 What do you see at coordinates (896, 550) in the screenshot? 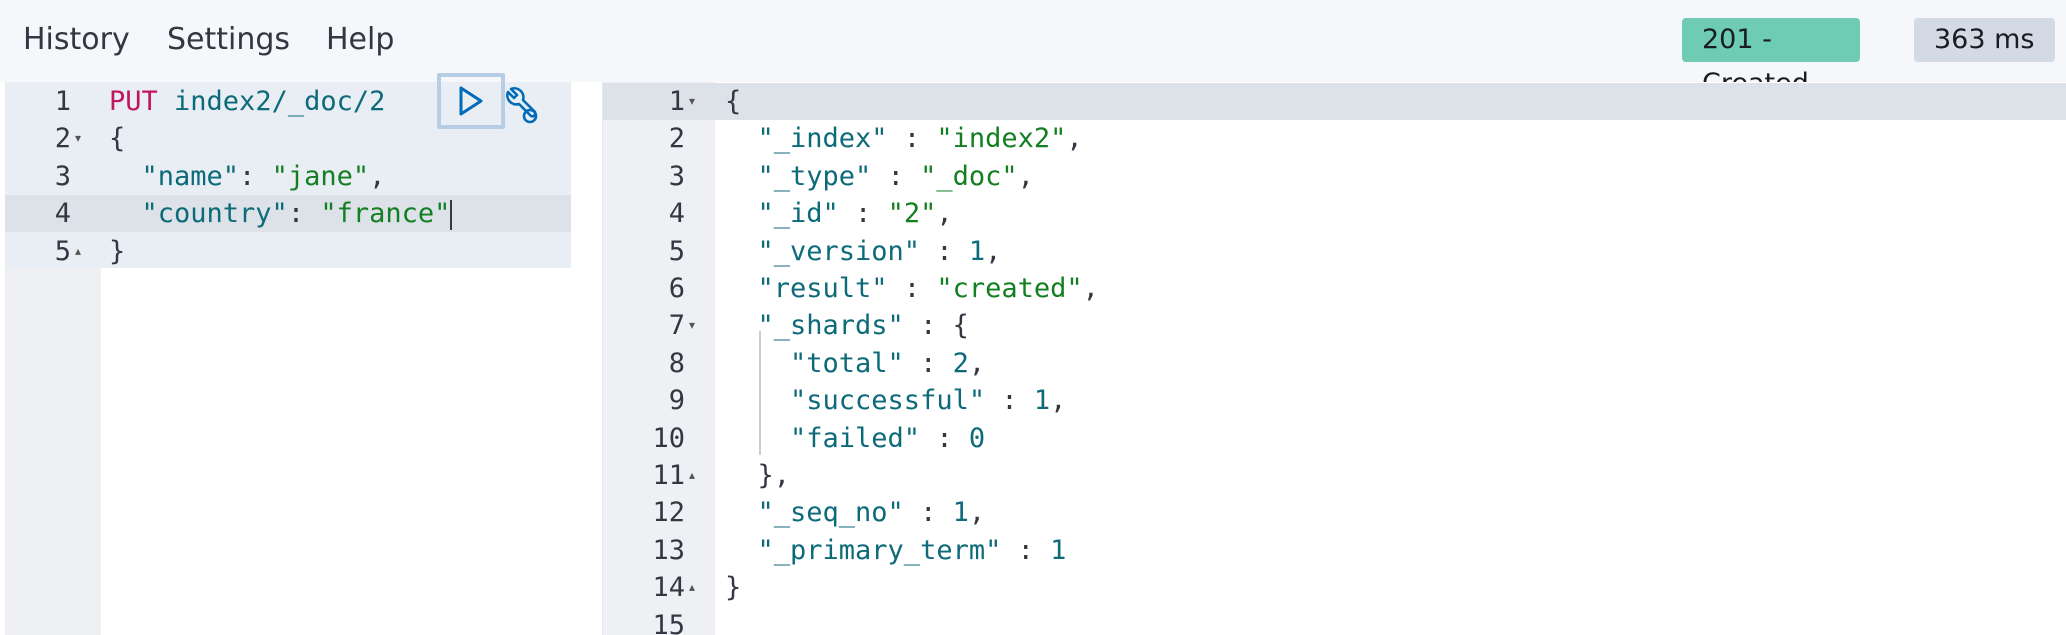
I see `code-text: "_primary_term" : 1` at bounding box center [896, 550].